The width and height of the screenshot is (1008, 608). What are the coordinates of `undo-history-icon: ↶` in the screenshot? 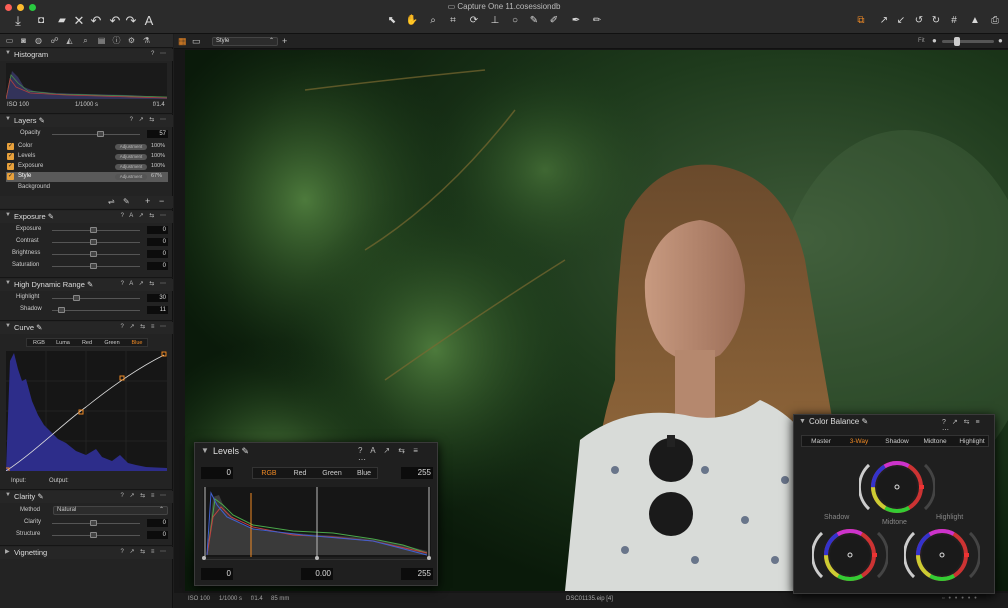 It's located at (96, 21).